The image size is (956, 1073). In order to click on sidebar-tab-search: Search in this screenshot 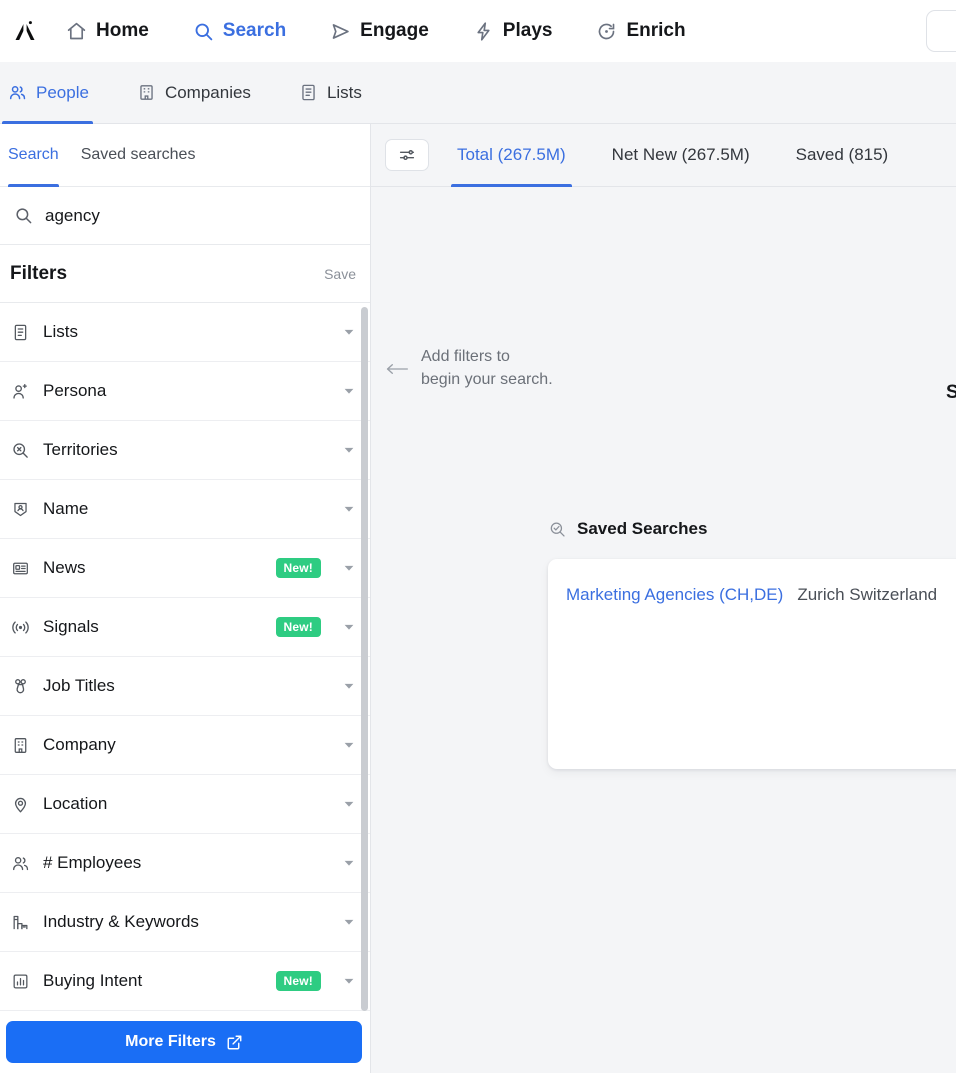, I will do `click(33, 155)`.